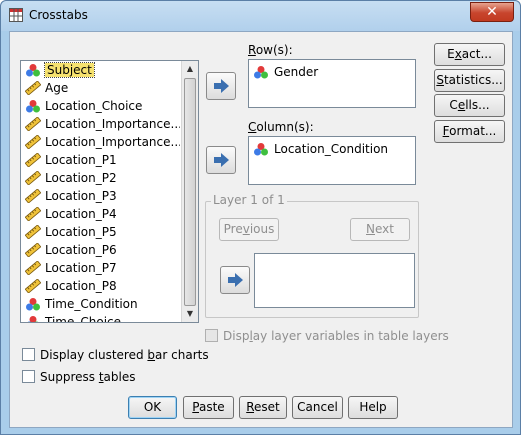 The width and height of the screenshot is (521, 435). Describe the element at coordinates (327, 336) in the screenshot. I see `display-layer-variables-checkbox: Display layer variables in table layers` at that location.